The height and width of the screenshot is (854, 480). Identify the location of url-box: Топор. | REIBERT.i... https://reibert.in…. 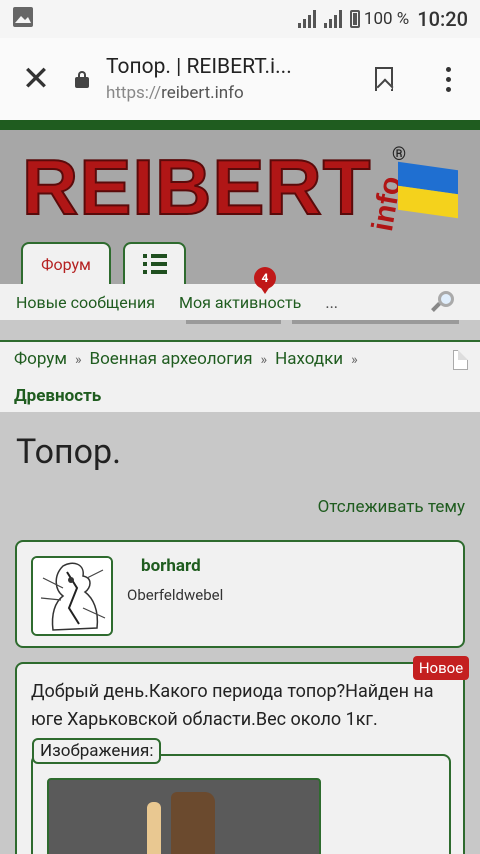
(229, 79).